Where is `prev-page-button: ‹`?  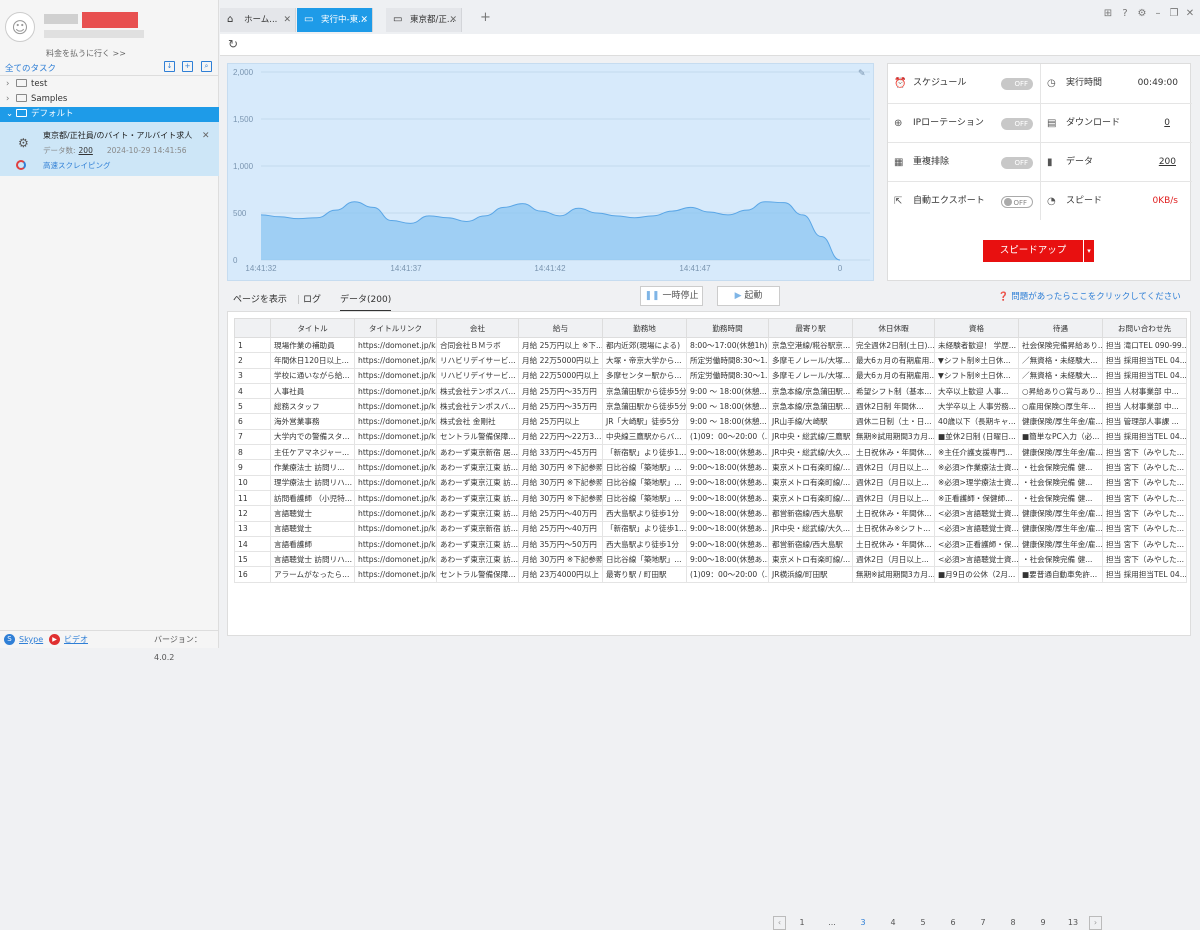 prev-page-button: ‹ is located at coordinates (779, 923).